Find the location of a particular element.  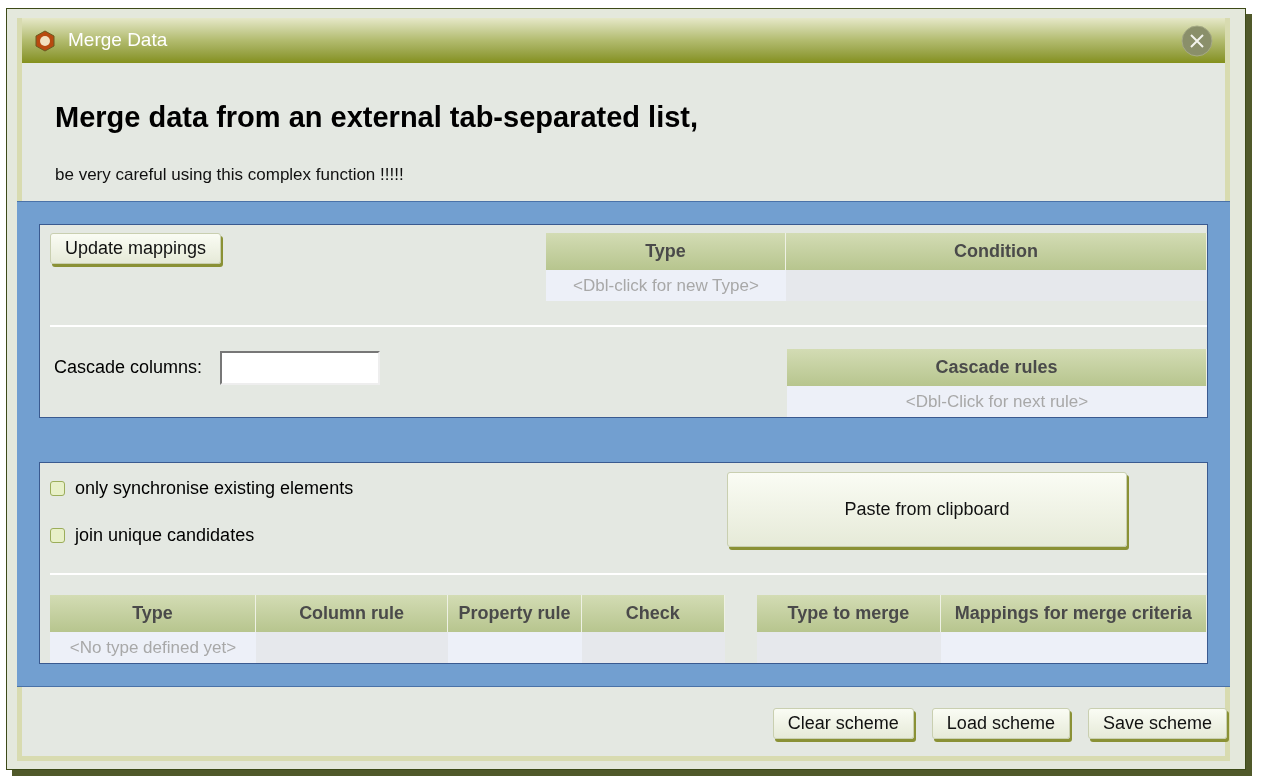

column-header: Cascade rules is located at coordinates (997, 367).